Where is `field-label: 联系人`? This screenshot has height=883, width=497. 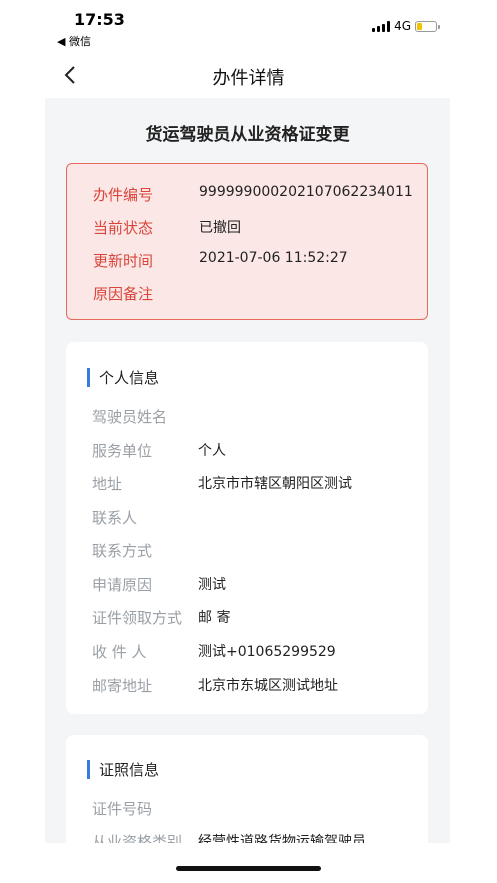
field-label: 联系人 is located at coordinates (115, 518).